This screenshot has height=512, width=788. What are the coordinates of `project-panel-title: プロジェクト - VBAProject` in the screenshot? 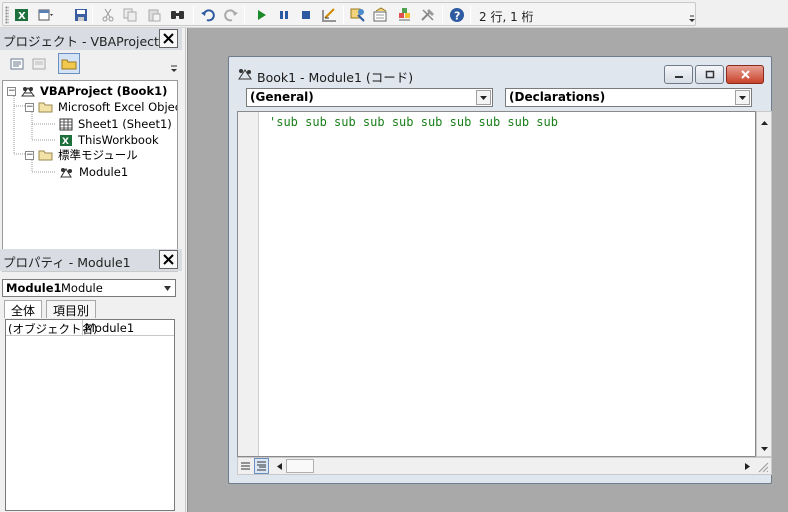 It's located at (81, 41).